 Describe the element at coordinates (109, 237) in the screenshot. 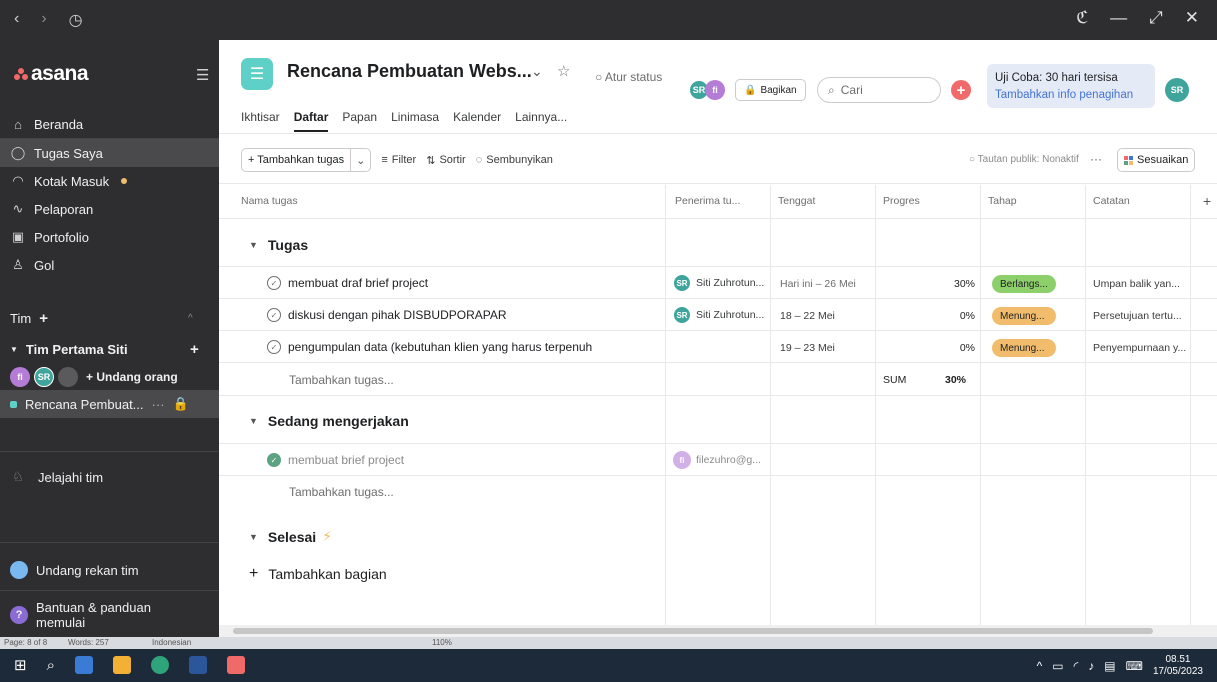

I see `sidebar-item-portfolio: ▣ Portofolio` at that location.